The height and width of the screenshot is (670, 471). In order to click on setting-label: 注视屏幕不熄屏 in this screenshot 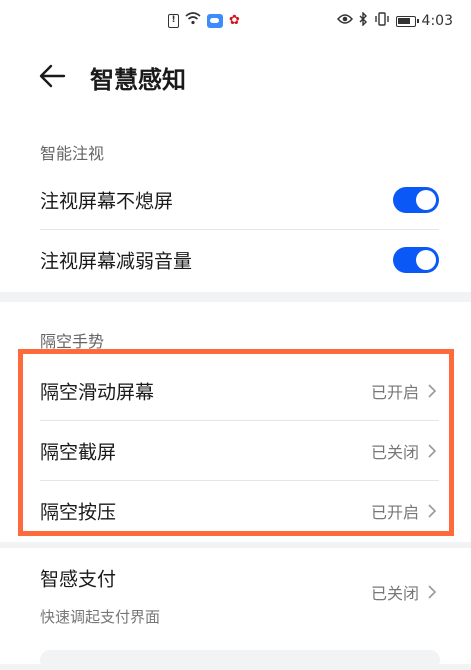, I will do `click(107, 201)`.